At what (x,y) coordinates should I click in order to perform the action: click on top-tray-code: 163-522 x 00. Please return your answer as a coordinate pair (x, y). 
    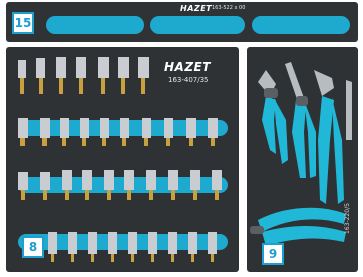
    Looking at the image, I should click on (229, 8).